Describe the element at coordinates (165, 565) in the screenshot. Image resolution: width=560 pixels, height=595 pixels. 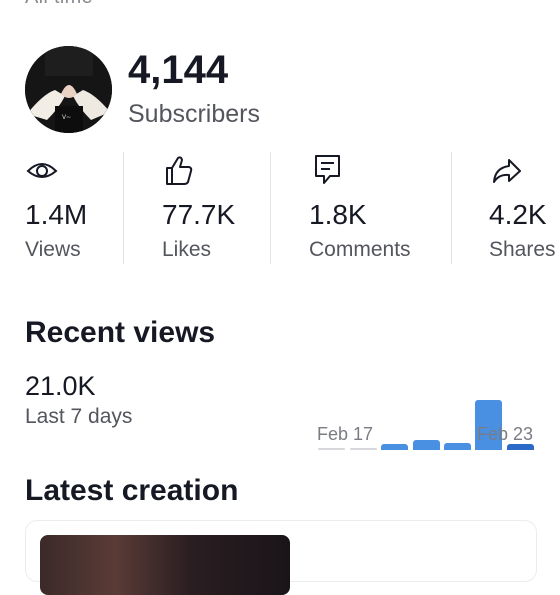
I see `video-thumbnail` at that location.